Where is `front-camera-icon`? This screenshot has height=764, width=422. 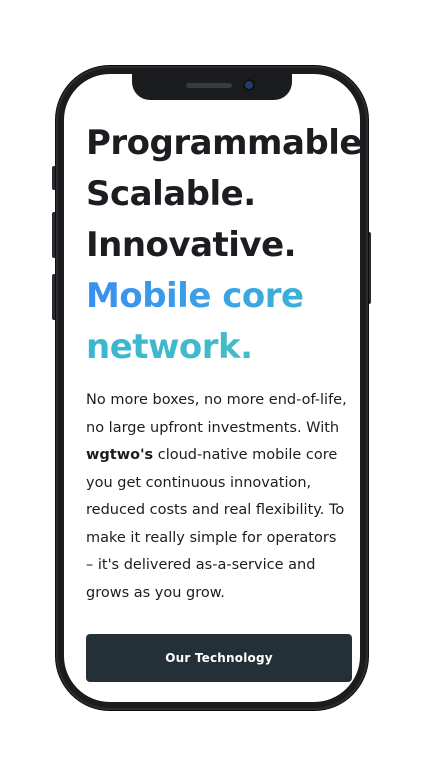
front-camera-icon is located at coordinates (249, 85).